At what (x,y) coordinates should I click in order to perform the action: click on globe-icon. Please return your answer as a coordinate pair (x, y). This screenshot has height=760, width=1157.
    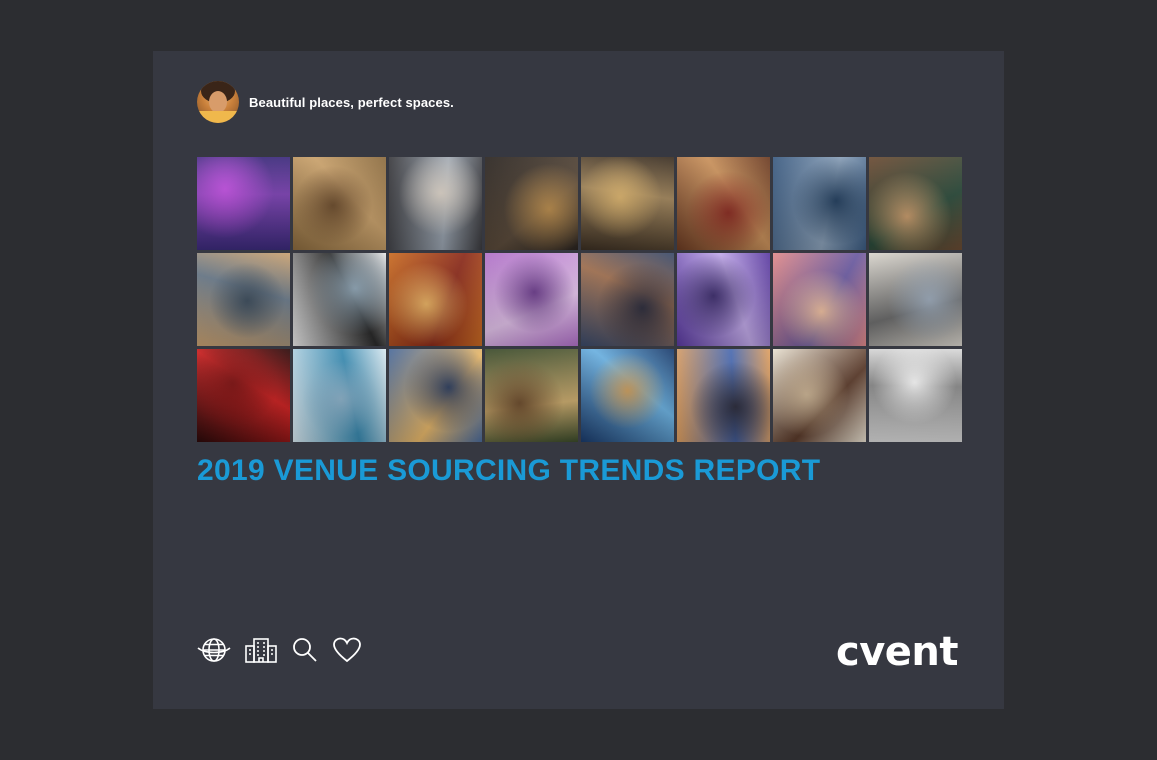
    Looking at the image, I should click on (214, 650).